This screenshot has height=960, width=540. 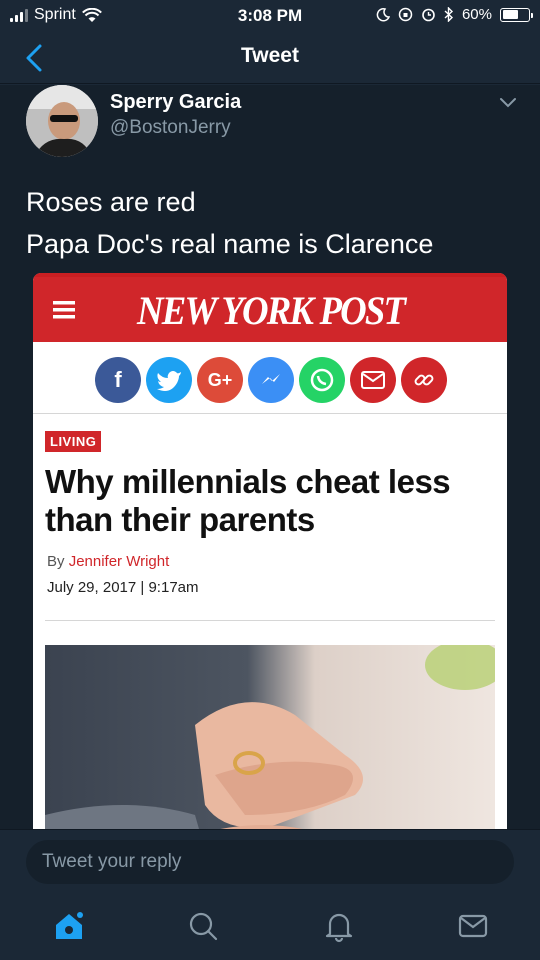 What do you see at coordinates (73, 441) in the screenshot?
I see `section-badge: LIVING` at bounding box center [73, 441].